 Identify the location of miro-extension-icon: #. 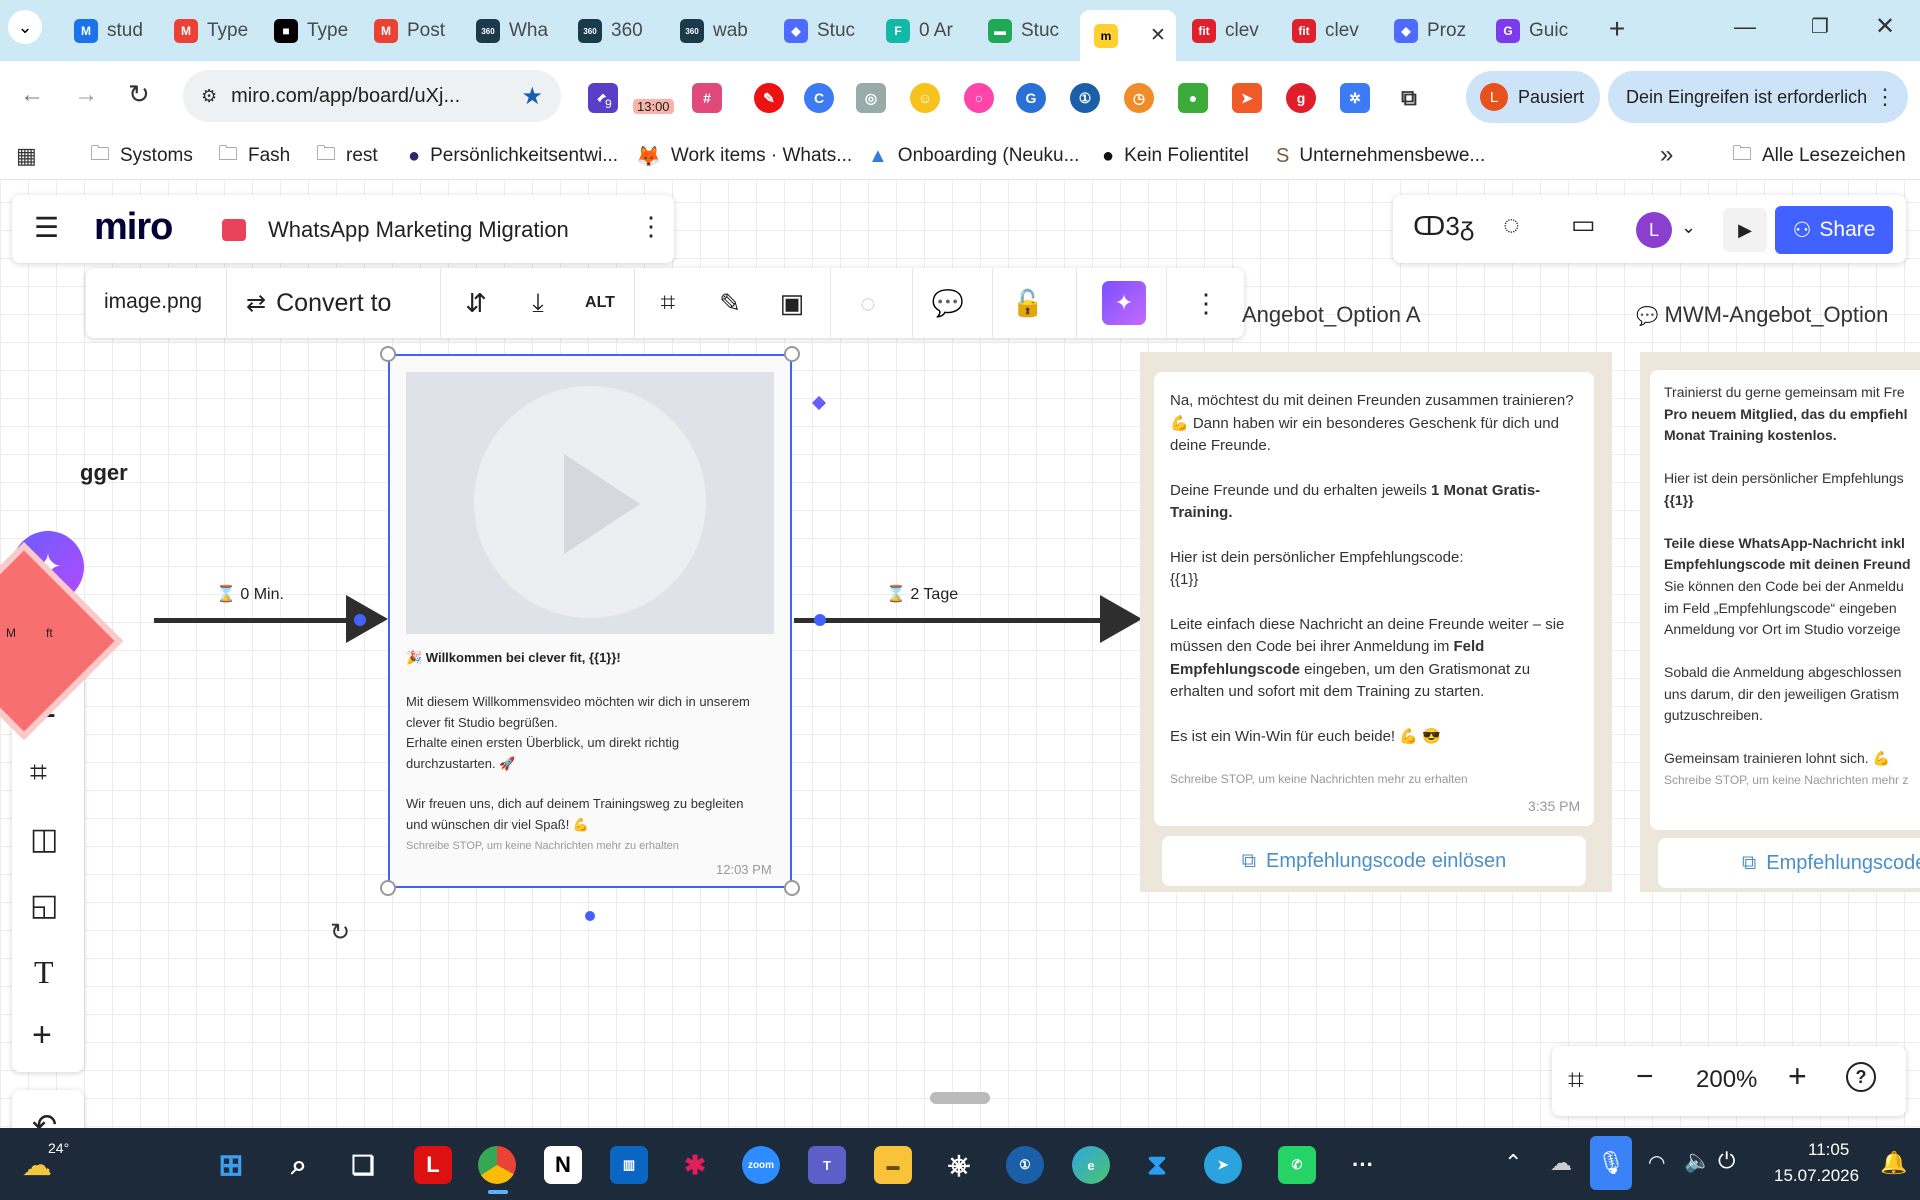
(707, 98).